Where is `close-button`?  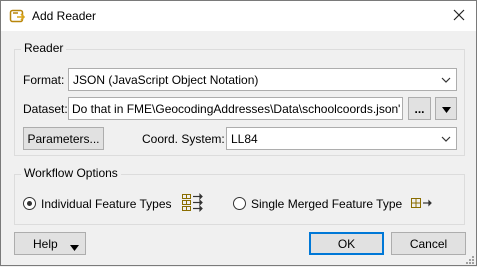 close-button is located at coordinates (459, 16).